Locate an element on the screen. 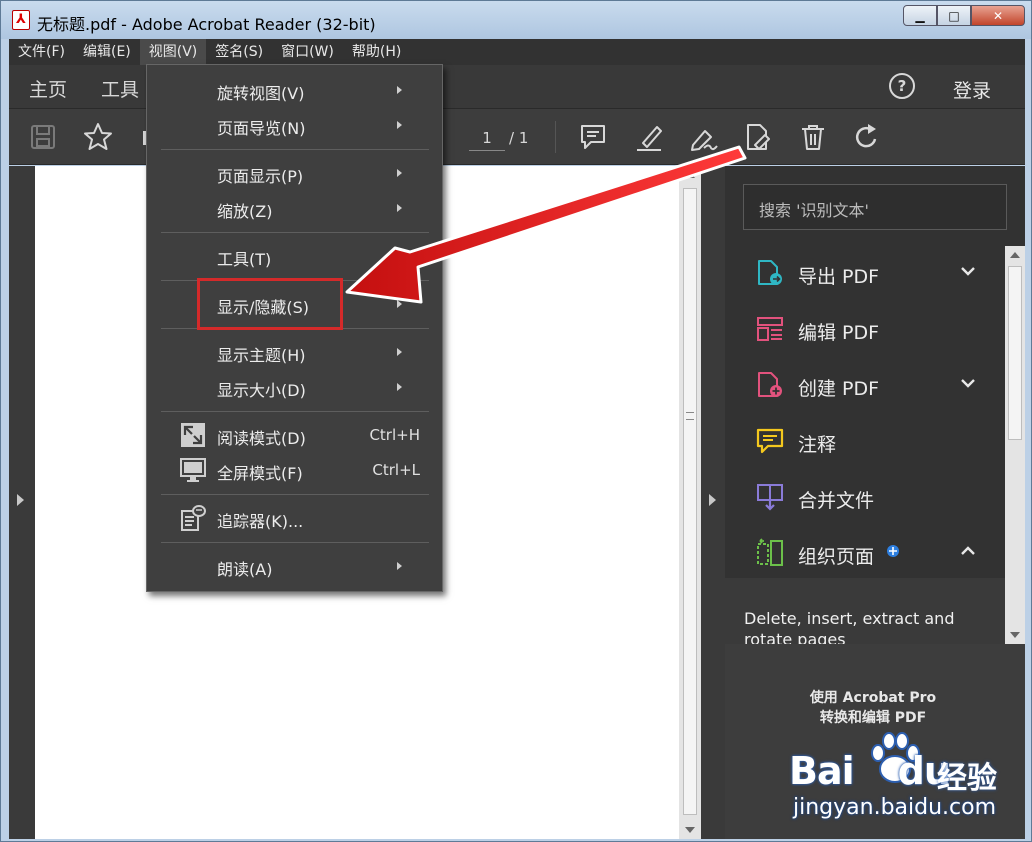 This screenshot has width=1032, height=842. comment-icon is located at coordinates (593, 137).